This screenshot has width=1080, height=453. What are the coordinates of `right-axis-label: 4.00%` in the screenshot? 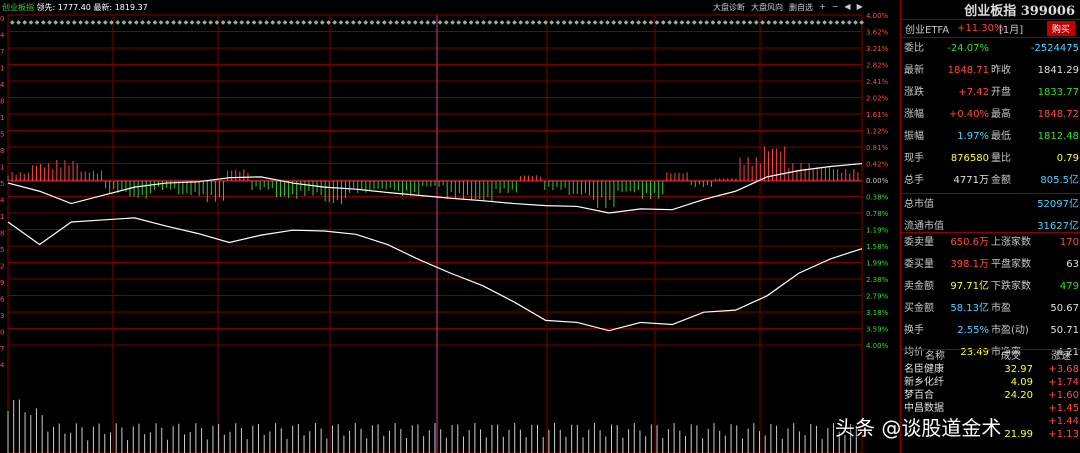 It's located at (877, 346).